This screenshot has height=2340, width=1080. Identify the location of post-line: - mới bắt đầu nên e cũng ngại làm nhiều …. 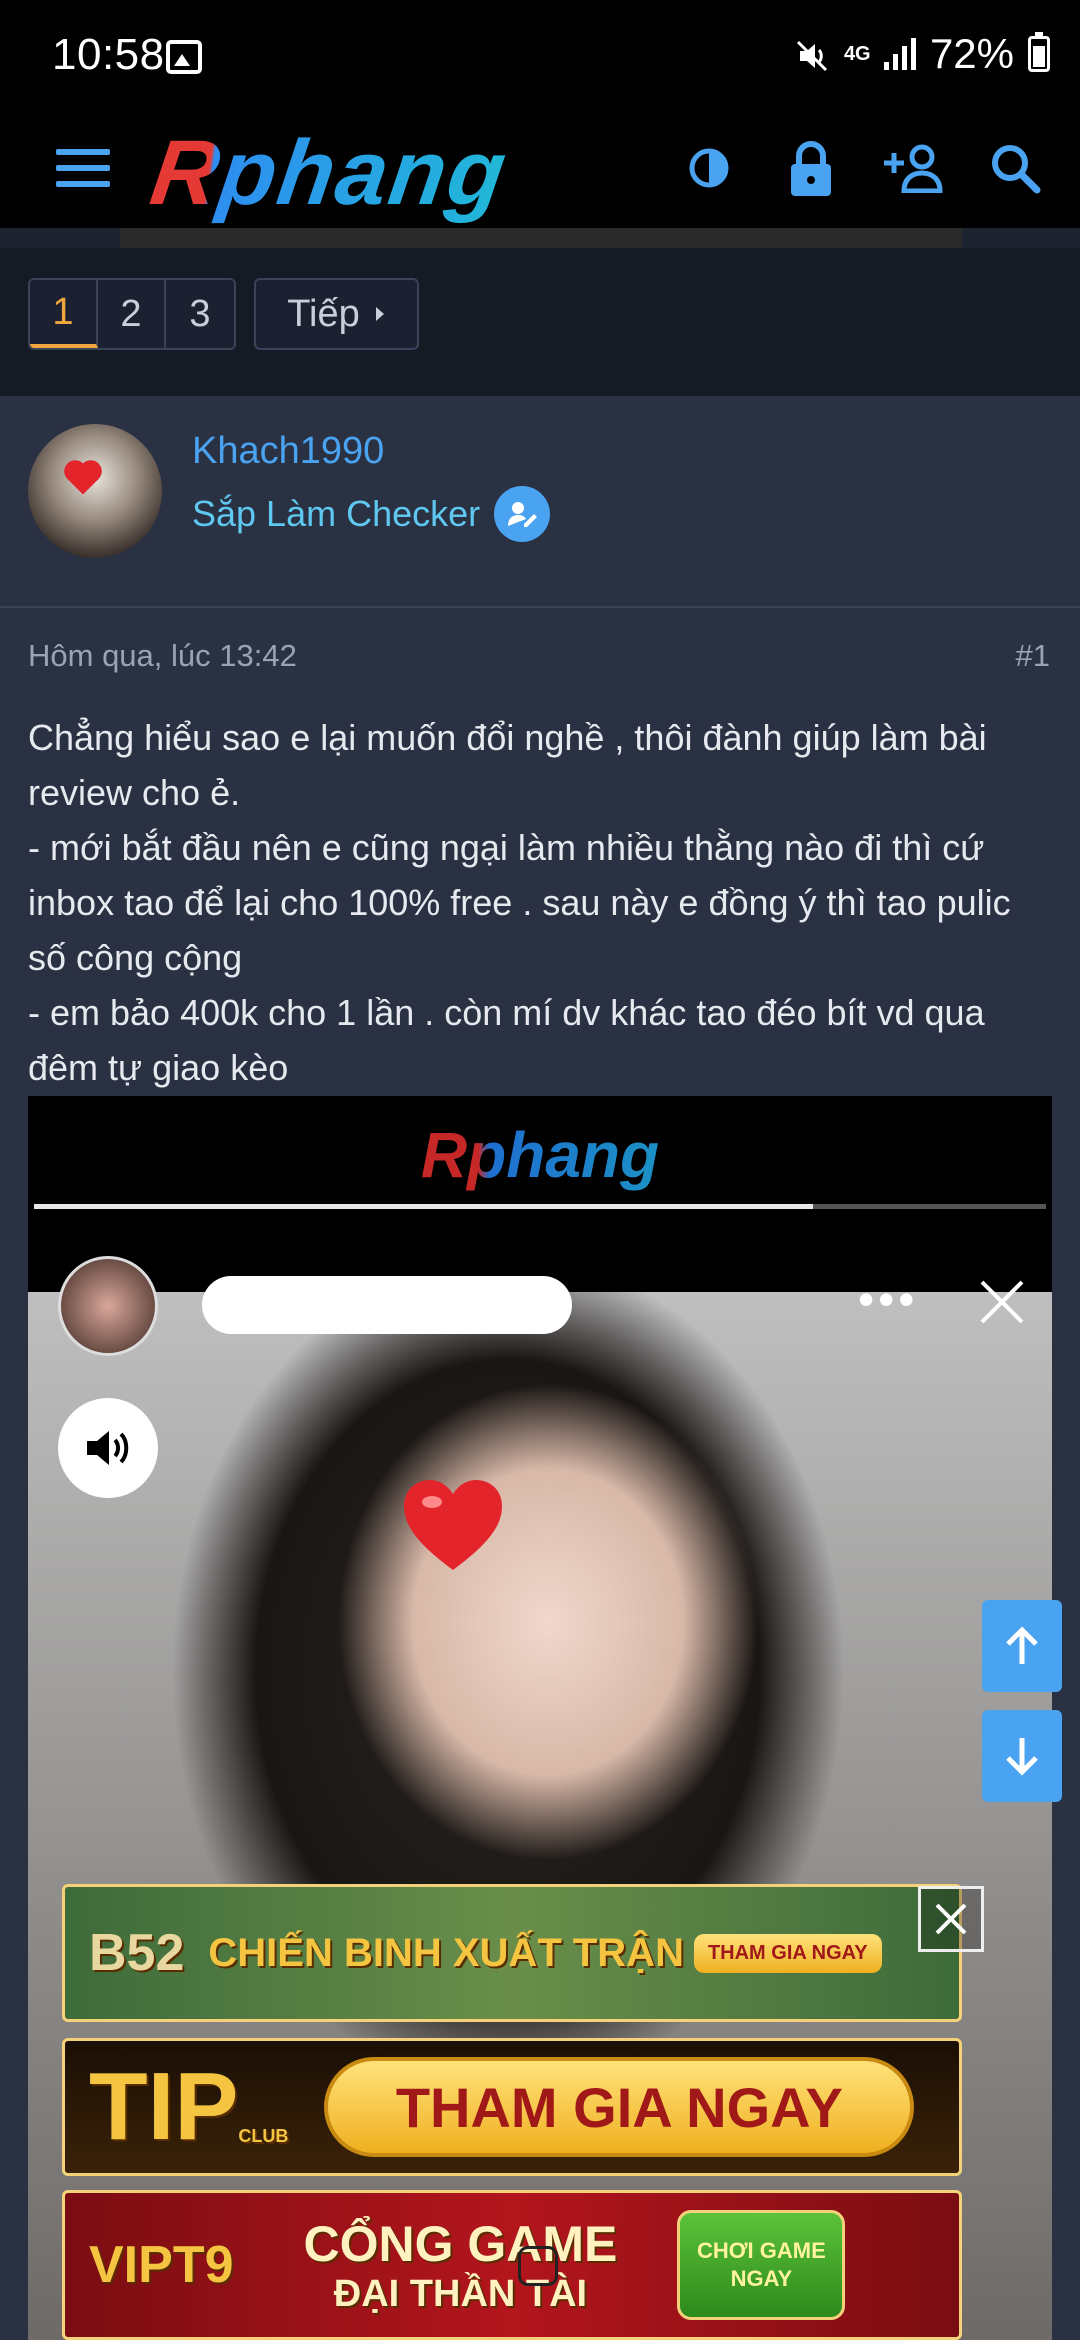
(524, 902).